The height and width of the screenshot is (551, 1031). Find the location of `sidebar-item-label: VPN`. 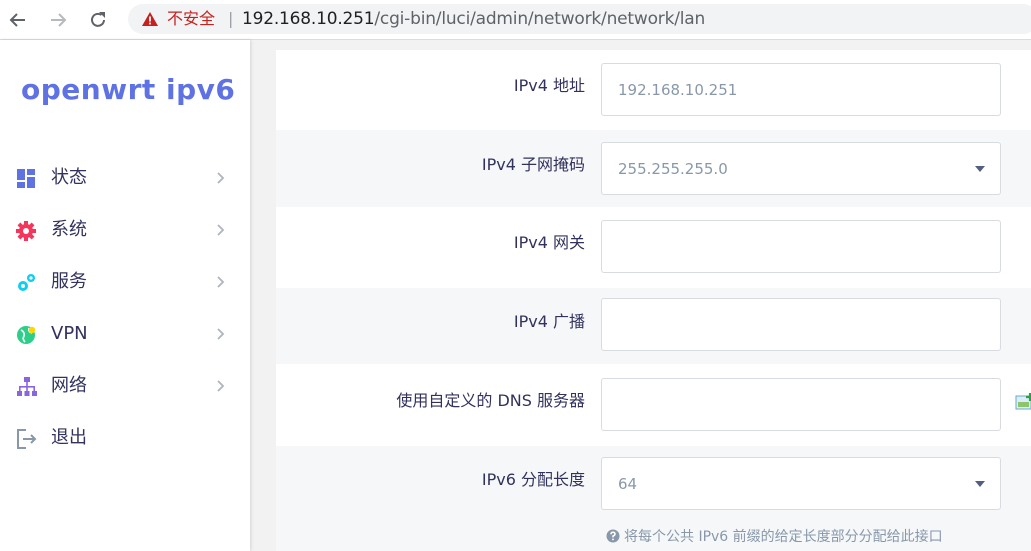

sidebar-item-label: VPN is located at coordinates (69, 333).